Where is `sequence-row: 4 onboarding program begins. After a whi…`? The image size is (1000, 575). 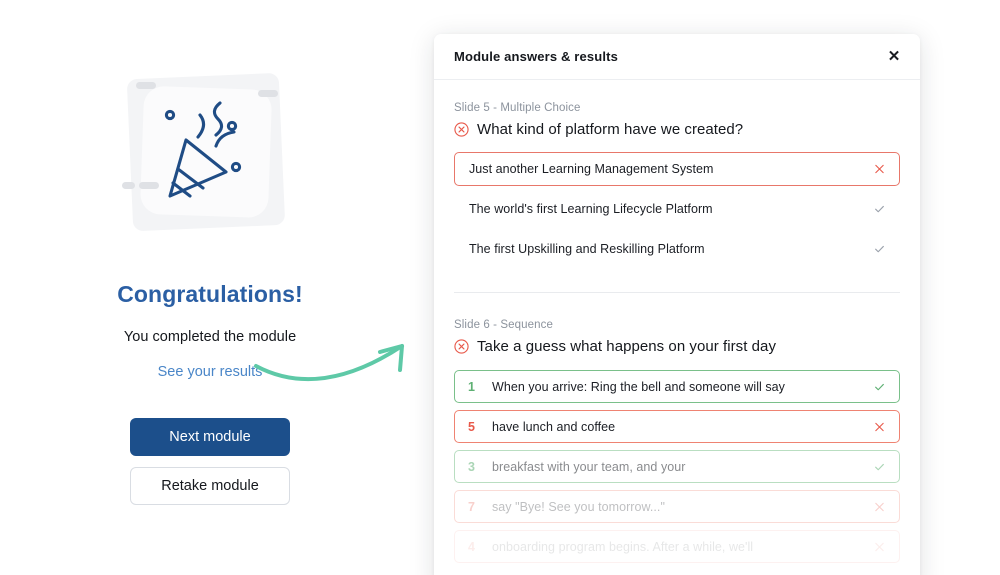 sequence-row: 4 onboarding program begins. After a whi… is located at coordinates (677, 546).